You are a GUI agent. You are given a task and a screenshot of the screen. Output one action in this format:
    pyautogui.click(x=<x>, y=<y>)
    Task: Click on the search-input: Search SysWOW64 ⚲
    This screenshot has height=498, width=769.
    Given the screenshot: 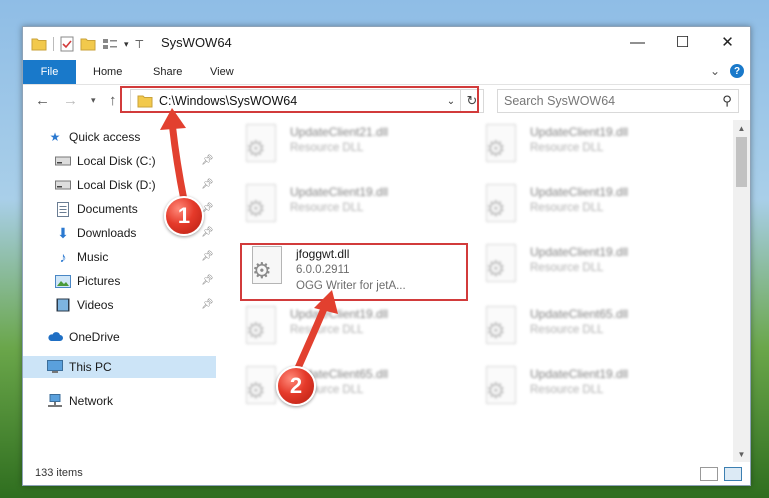 What is the action you would take?
    pyautogui.click(x=618, y=101)
    